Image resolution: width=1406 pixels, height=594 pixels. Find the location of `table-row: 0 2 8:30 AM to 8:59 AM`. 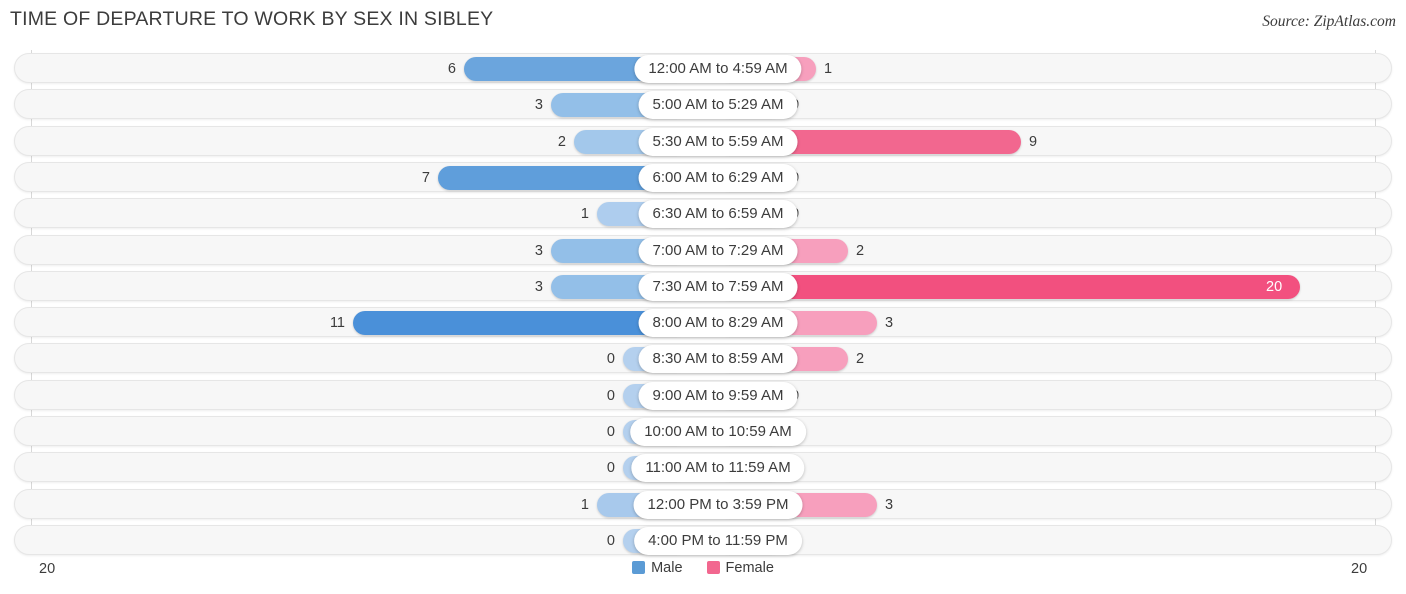

table-row: 0 2 8:30 AM to 8:59 AM is located at coordinates (703, 358).